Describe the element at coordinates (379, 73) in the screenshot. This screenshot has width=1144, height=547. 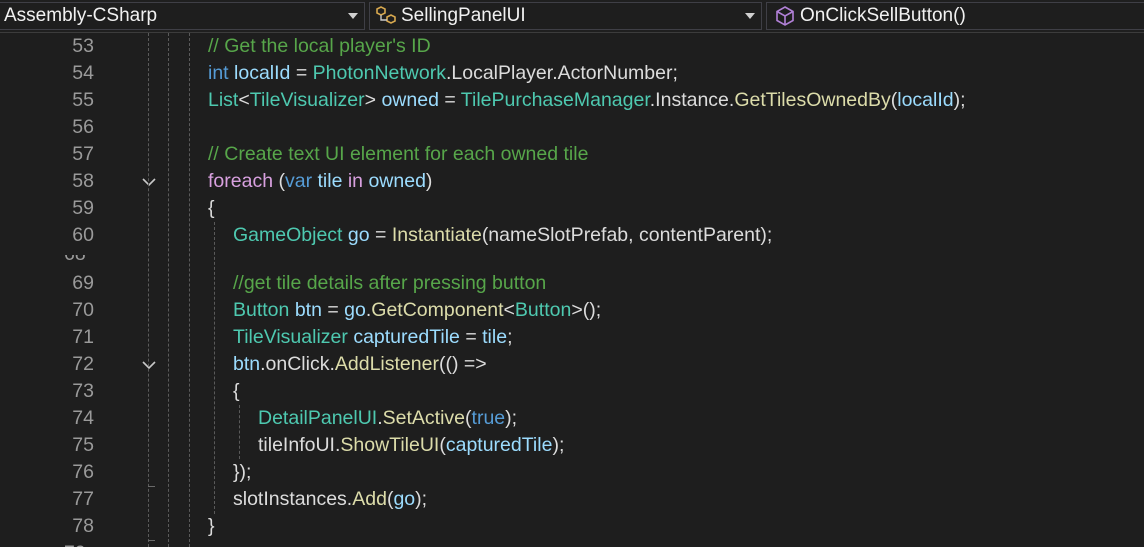
I see `code-token: PhotonNetwork` at that location.